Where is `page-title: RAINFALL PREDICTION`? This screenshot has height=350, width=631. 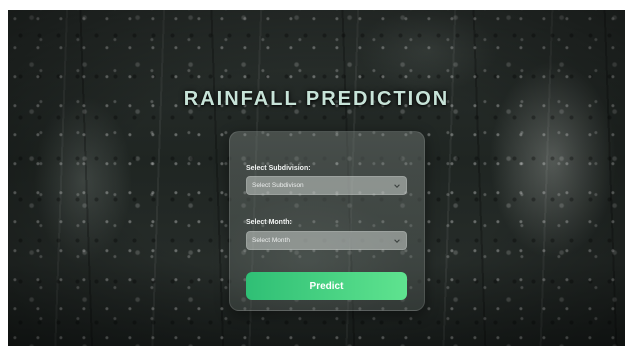 page-title: RAINFALL PREDICTION is located at coordinates (316, 99).